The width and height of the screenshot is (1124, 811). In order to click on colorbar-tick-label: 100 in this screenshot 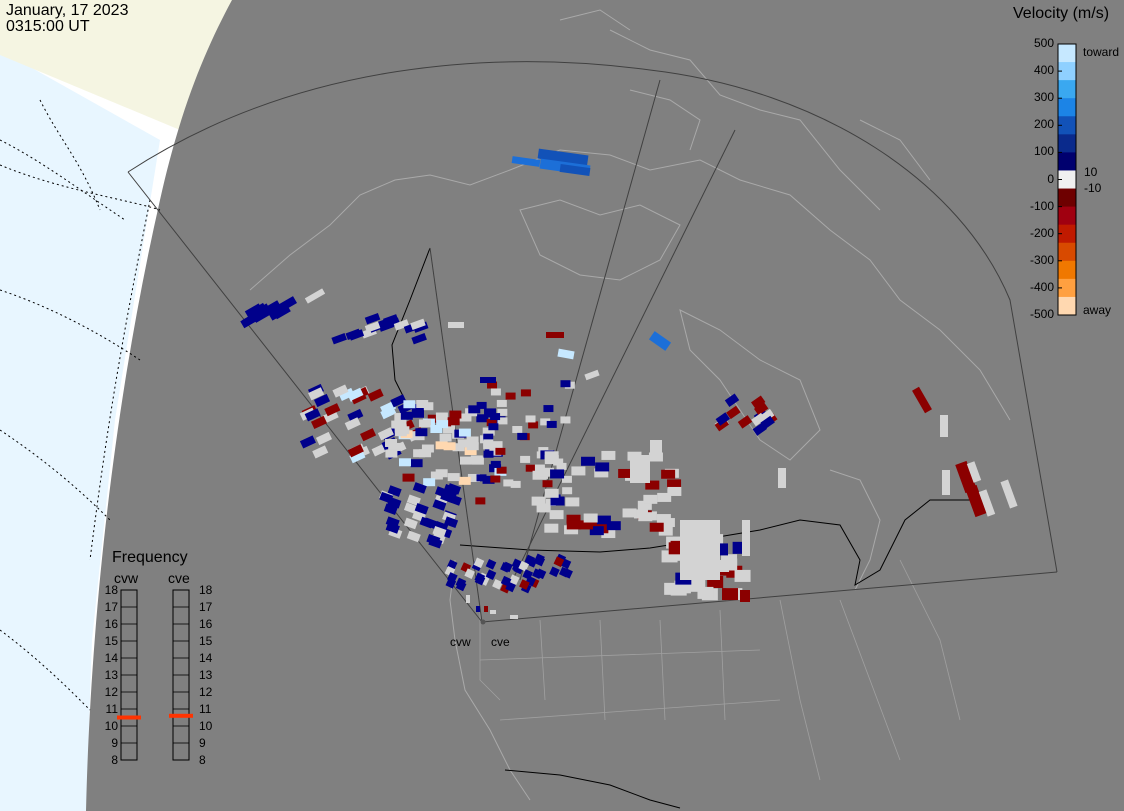, I will do `click(1043, 151)`.